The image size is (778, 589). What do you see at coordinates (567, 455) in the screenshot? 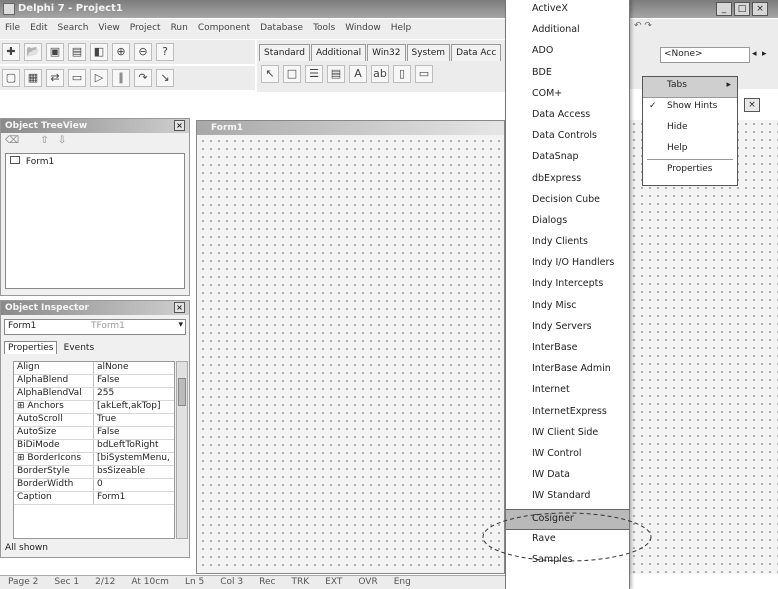
I see `popup-item: IW Control` at bounding box center [567, 455].